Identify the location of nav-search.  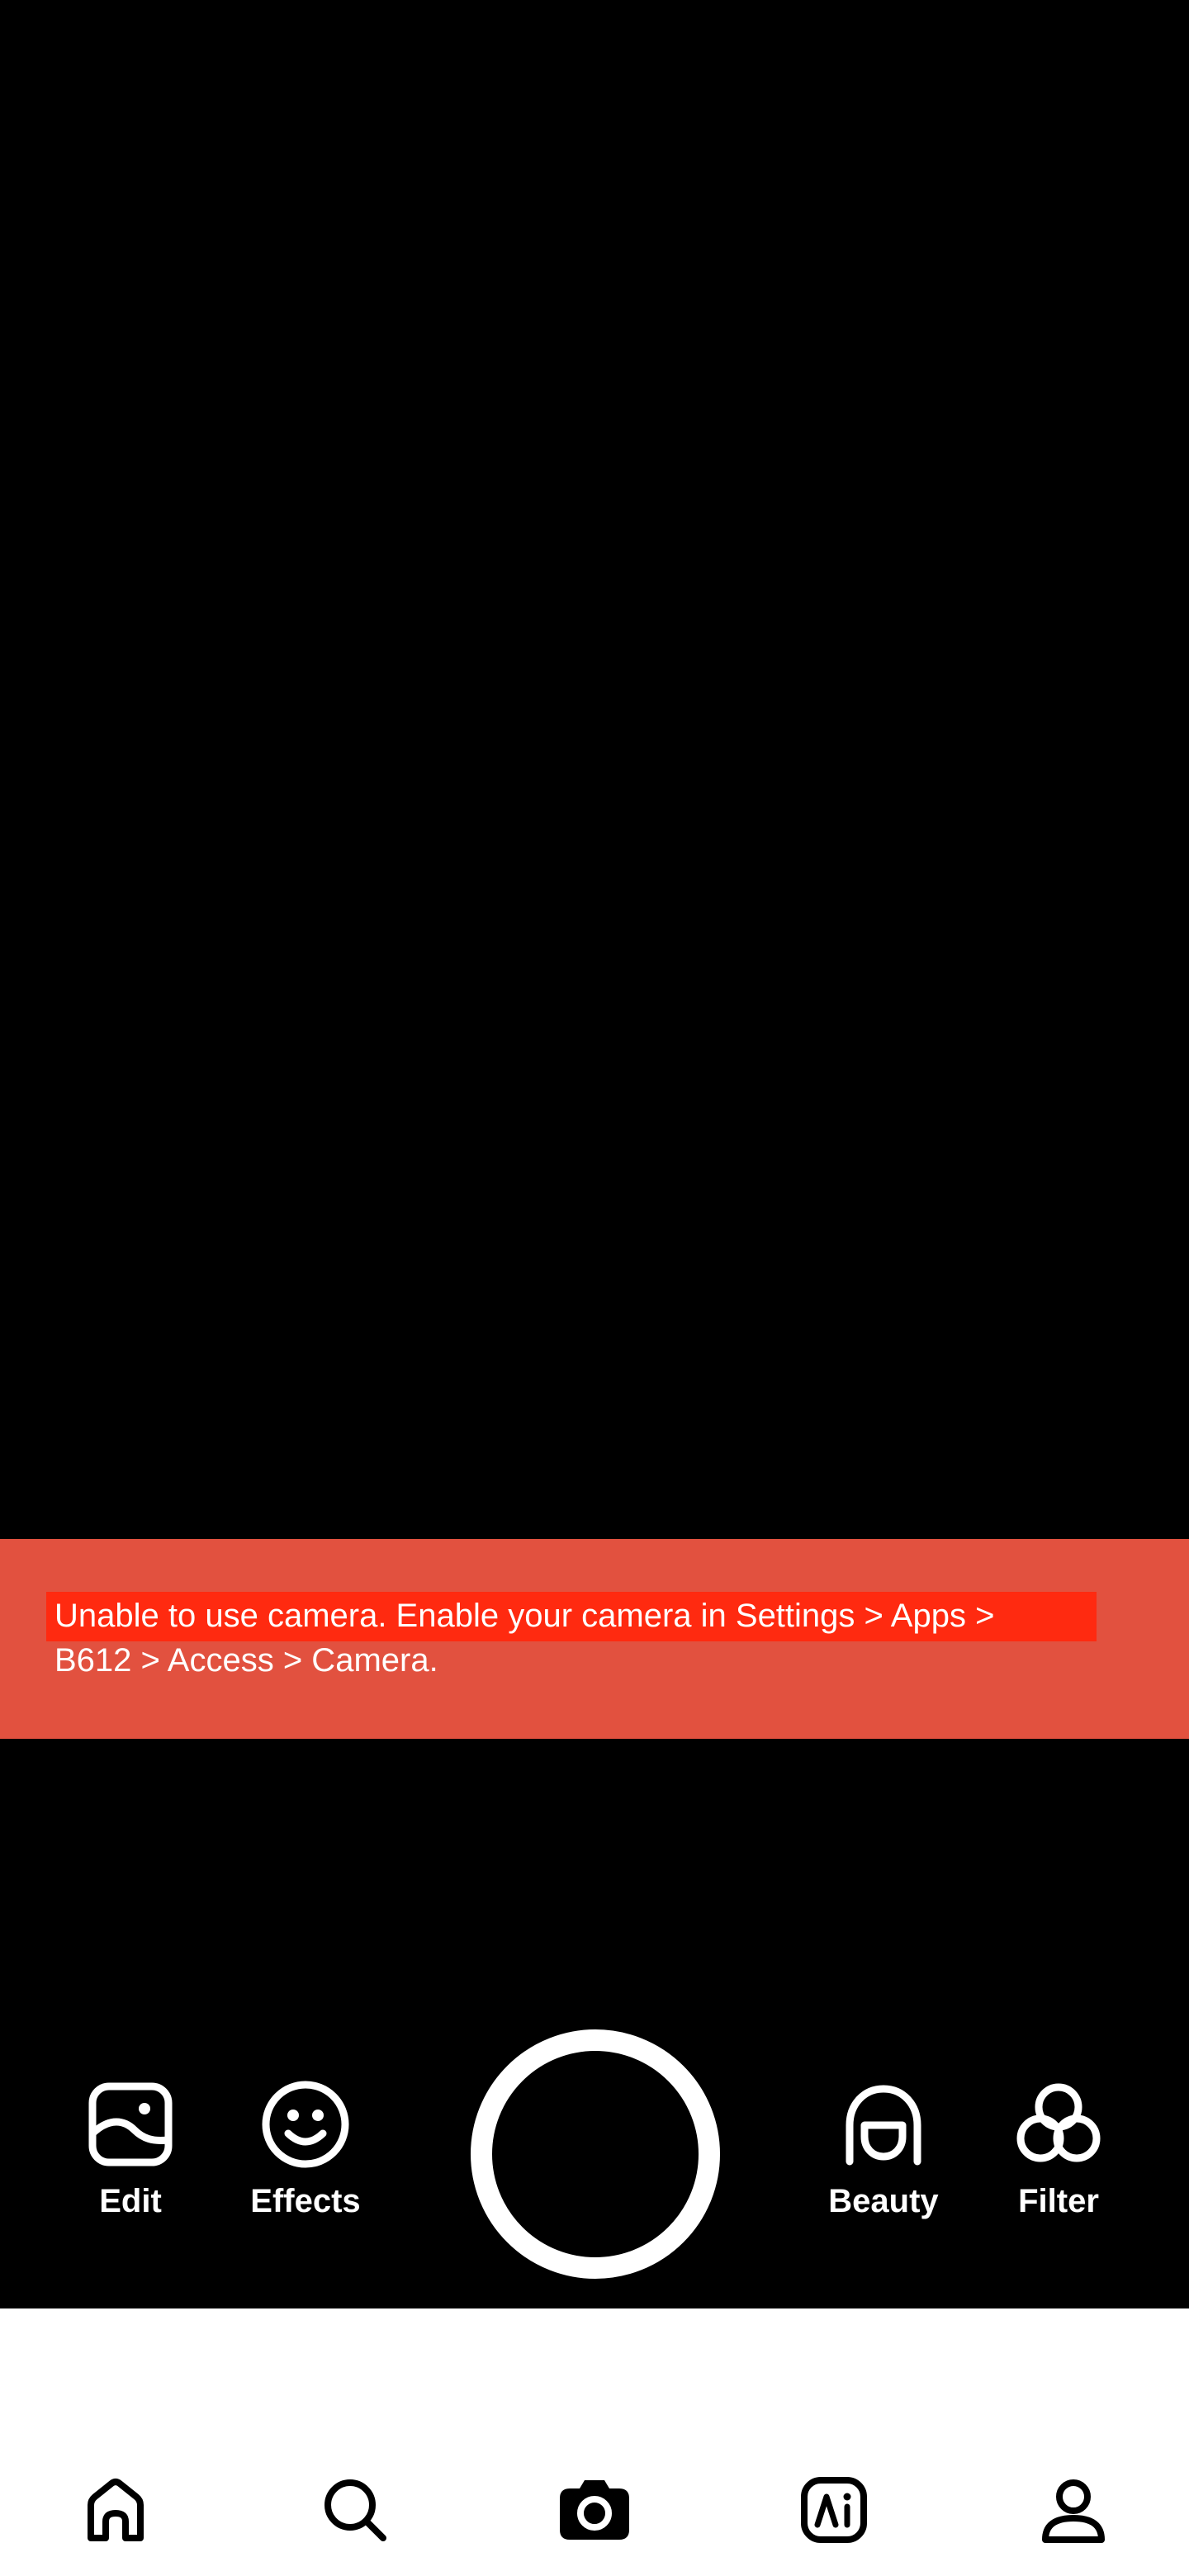
(355, 2509).